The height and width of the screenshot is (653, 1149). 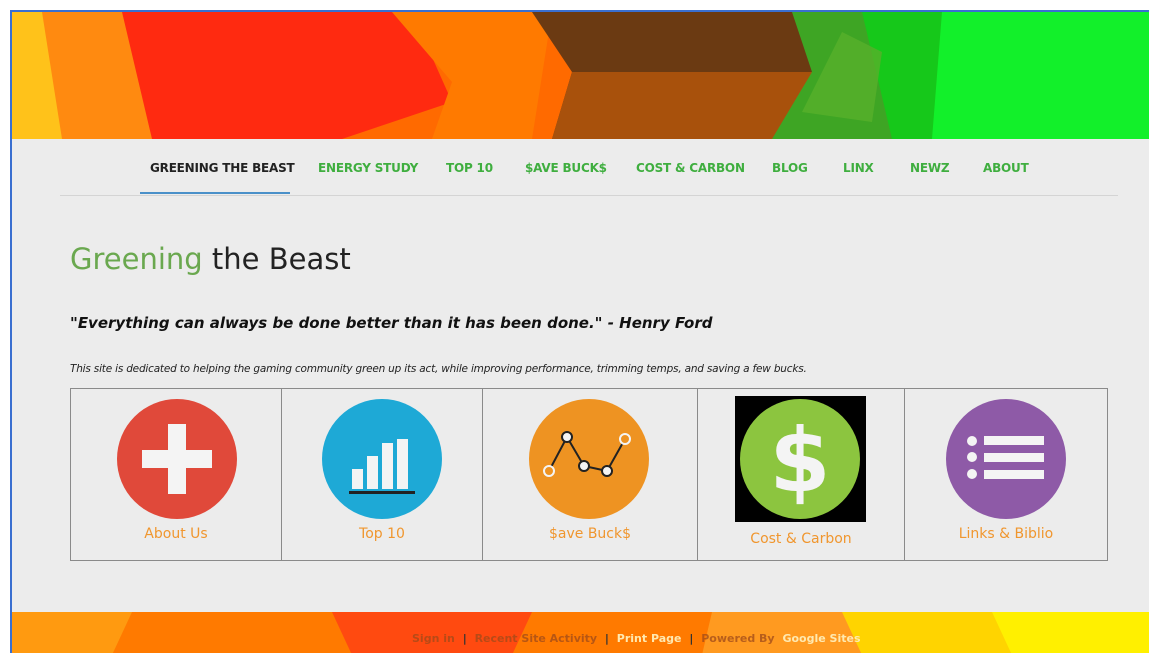 I want to click on active-tab-indicator, so click(x=215, y=193).